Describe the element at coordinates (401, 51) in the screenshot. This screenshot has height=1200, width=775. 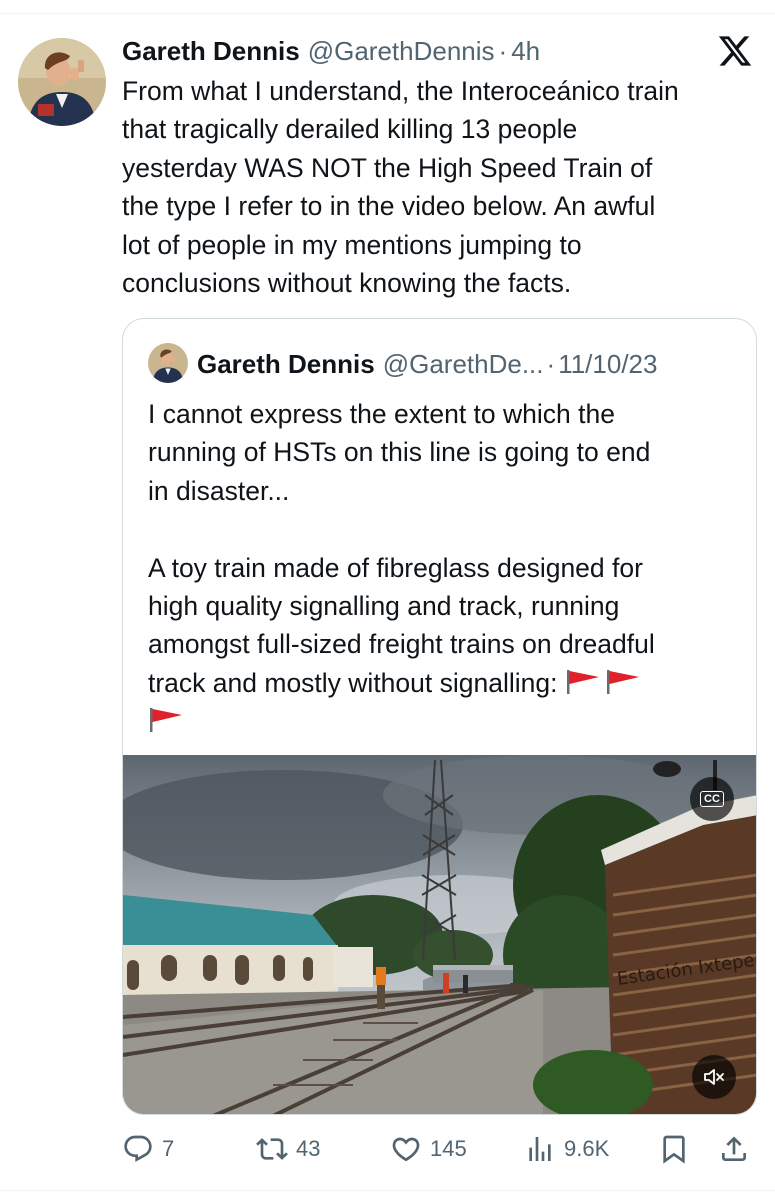
I see `author-handle: @GarethDennis` at that location.